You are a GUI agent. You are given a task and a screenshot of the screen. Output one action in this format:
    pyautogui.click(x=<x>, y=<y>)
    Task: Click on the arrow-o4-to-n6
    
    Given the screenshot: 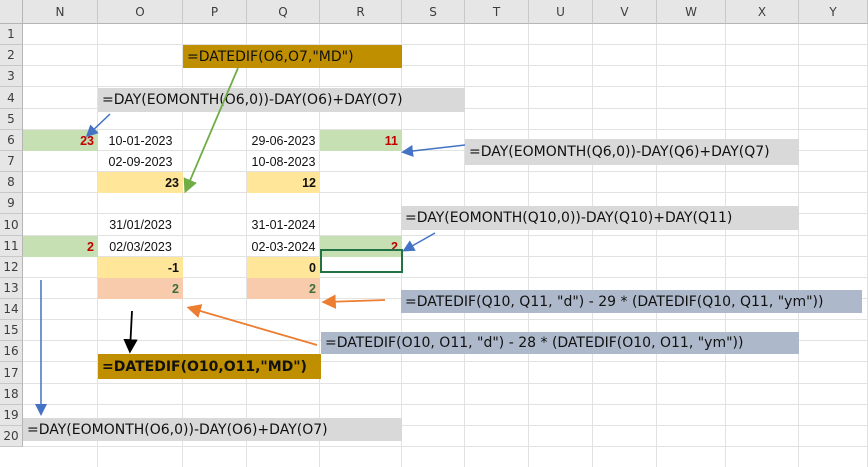 What is the action you would take?
    pyautogui.click(x=98, y=125)
    